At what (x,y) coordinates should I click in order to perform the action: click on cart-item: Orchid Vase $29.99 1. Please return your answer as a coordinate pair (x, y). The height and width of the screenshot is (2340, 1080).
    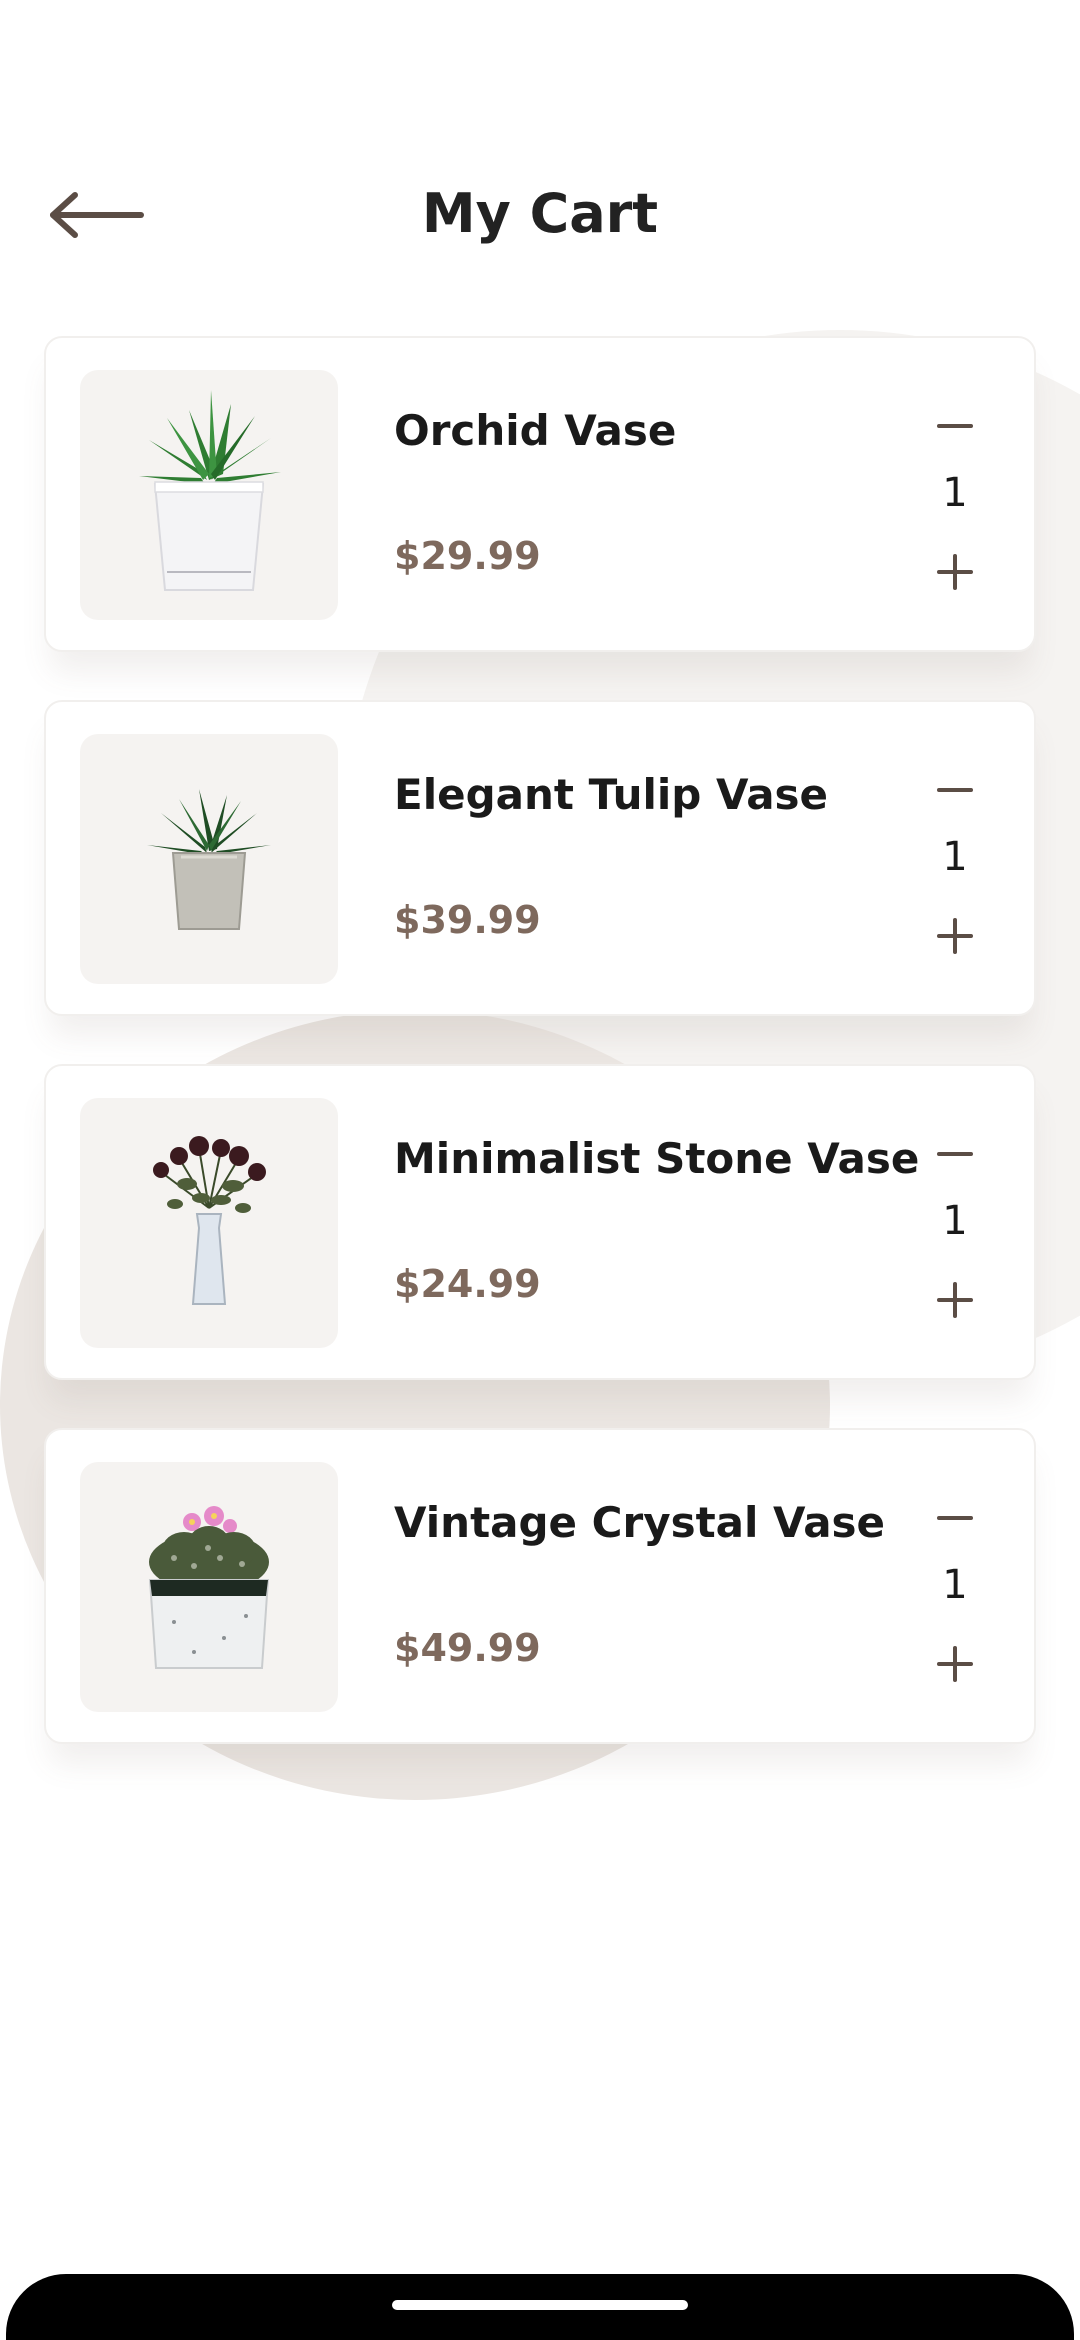
    Looking at the image, I should click on (540, 494).